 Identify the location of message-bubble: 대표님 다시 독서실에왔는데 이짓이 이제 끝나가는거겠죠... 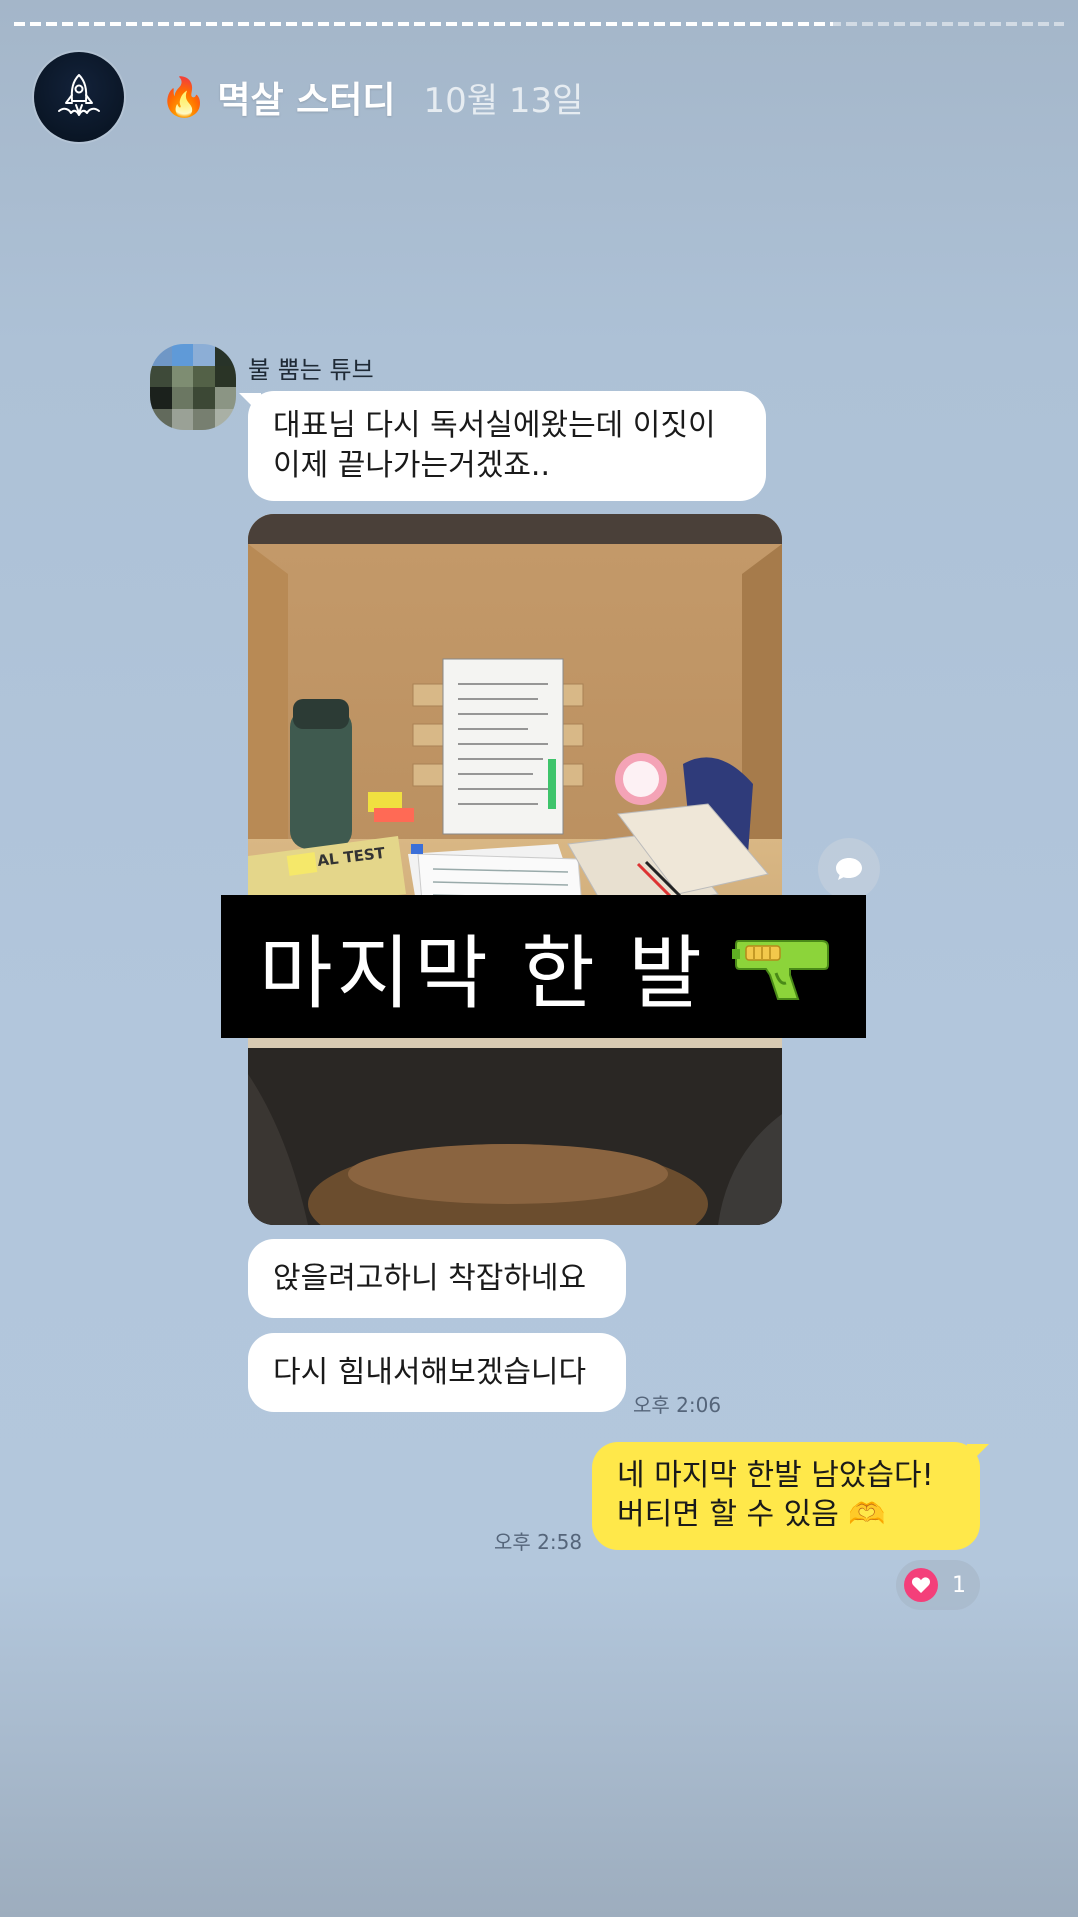
(507, 446).